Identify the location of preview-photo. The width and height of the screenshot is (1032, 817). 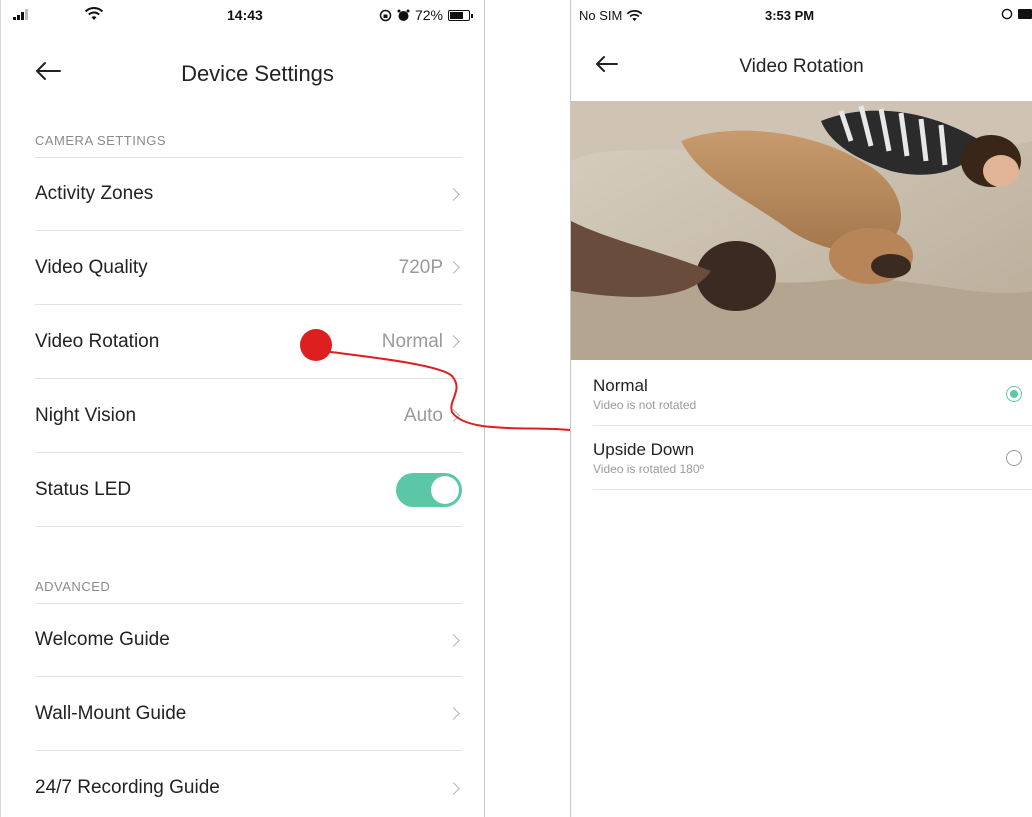
(801, 230).